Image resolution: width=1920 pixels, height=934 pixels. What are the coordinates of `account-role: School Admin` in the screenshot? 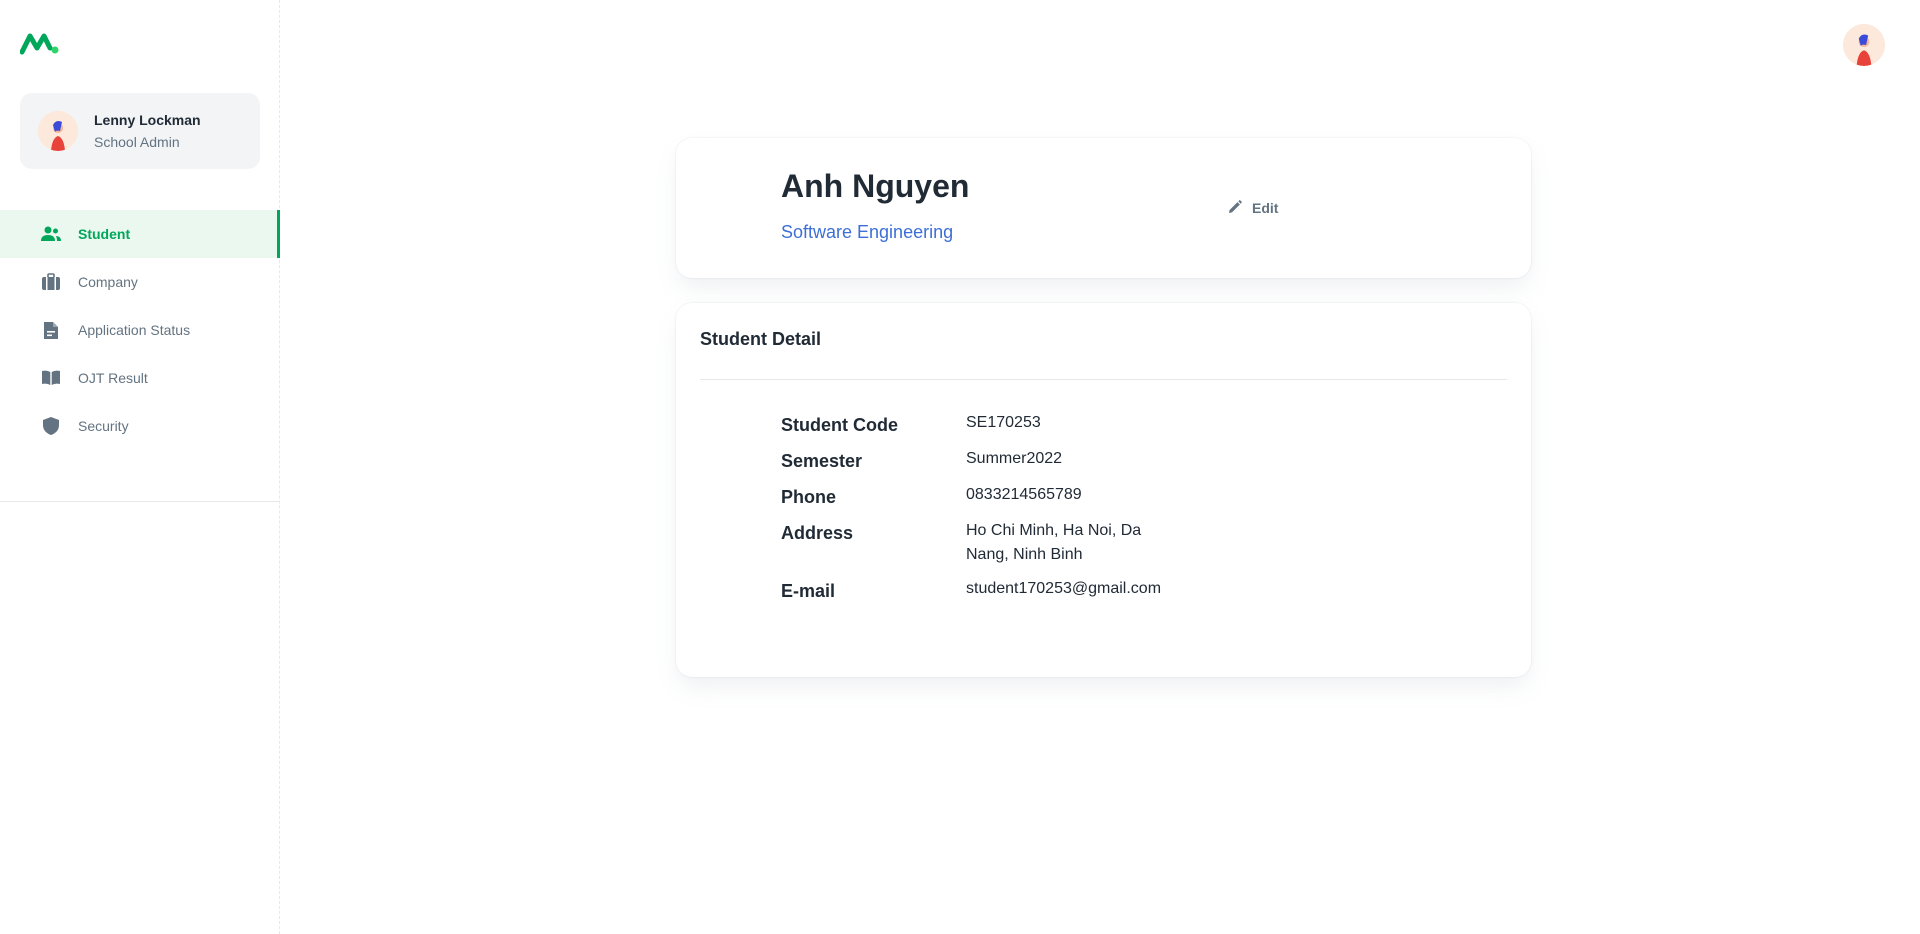 It's located at (137, 142).